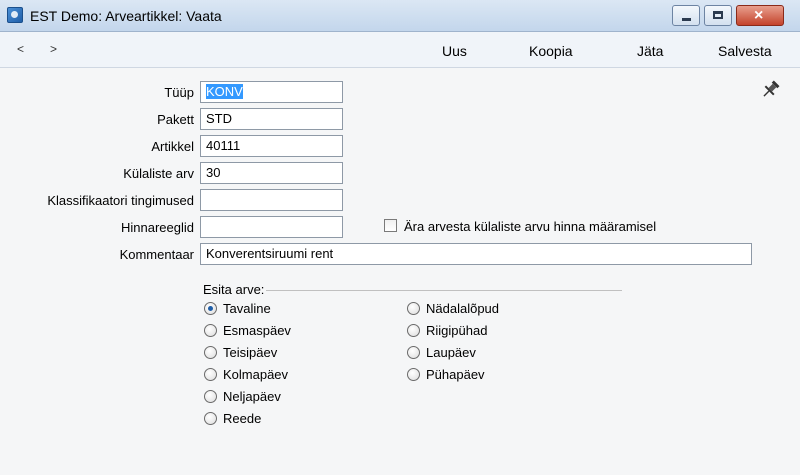 The height and width of the screenshot is (475, 800). I want to click on group-divider, so click(444, 290).